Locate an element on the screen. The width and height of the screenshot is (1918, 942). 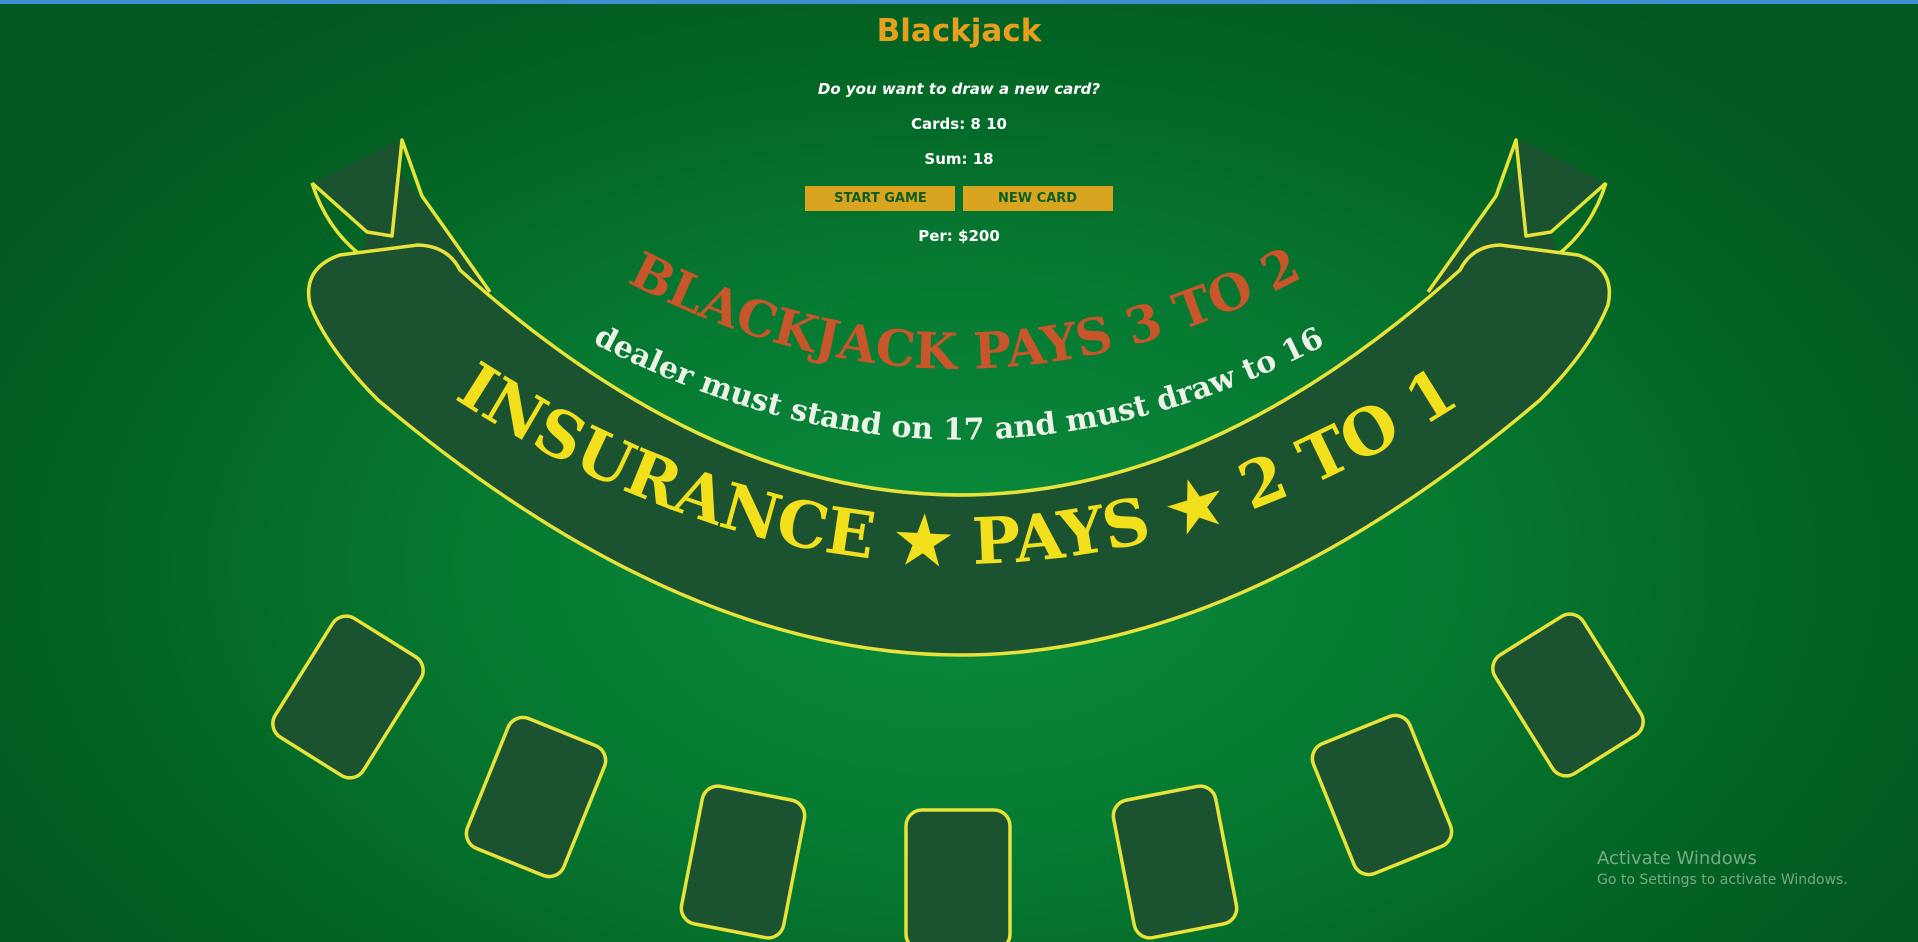
action-buttons: START GAME NEW CARD is located at coordinates (959, 198).